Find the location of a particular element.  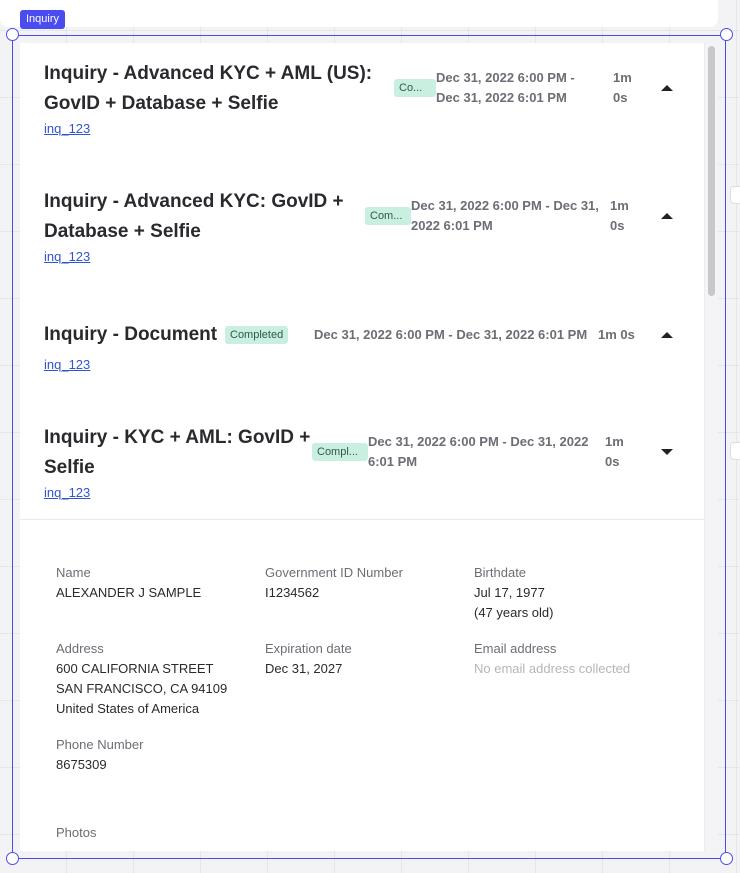

field-value: Dec 31, 2027 is located at coordinates (304, 668).